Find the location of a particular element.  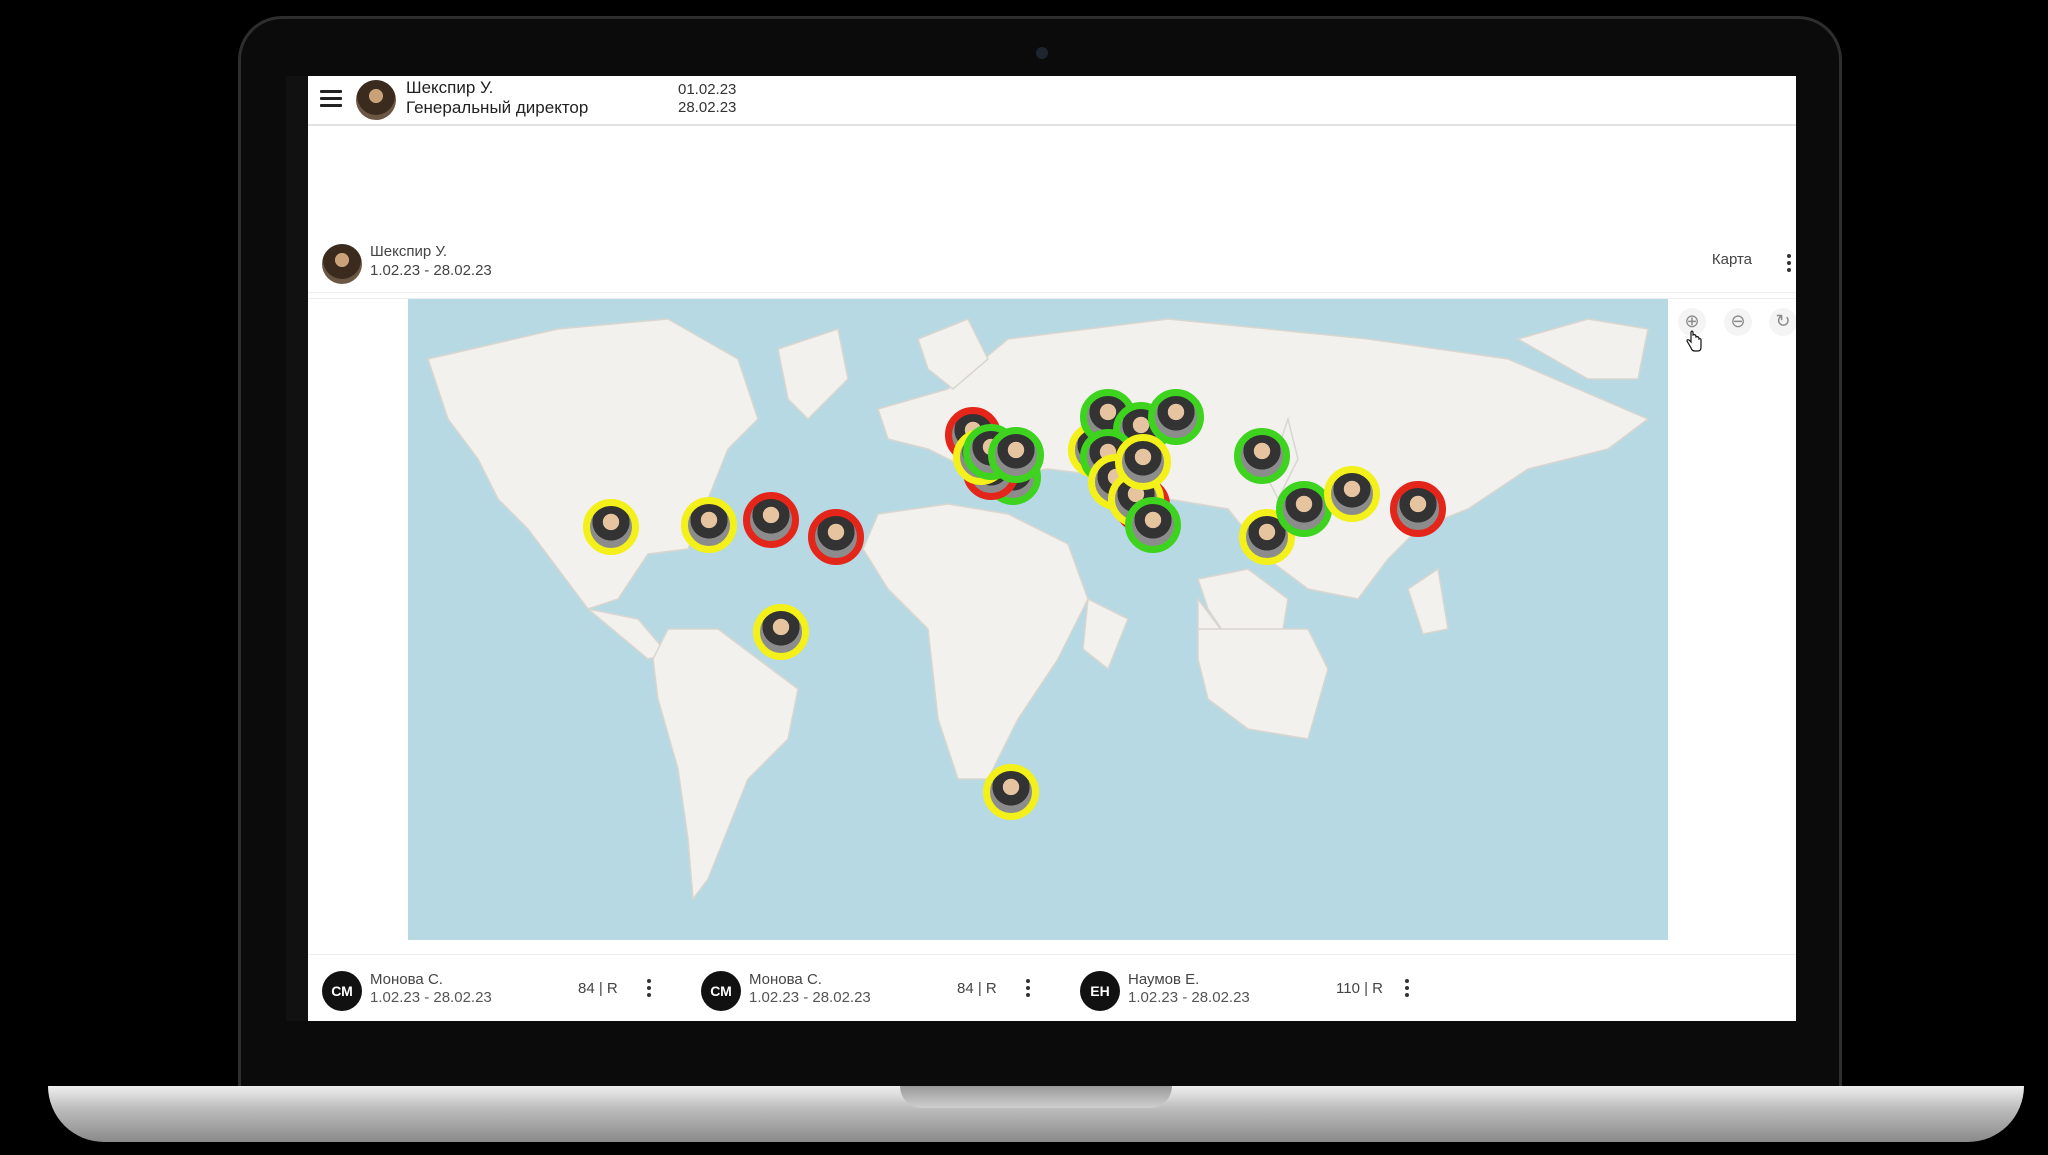

employee-card: ЕН Наумов Е. 1.02.23 - 28.02.23 110 | R is located at coordinates (1251, 988).